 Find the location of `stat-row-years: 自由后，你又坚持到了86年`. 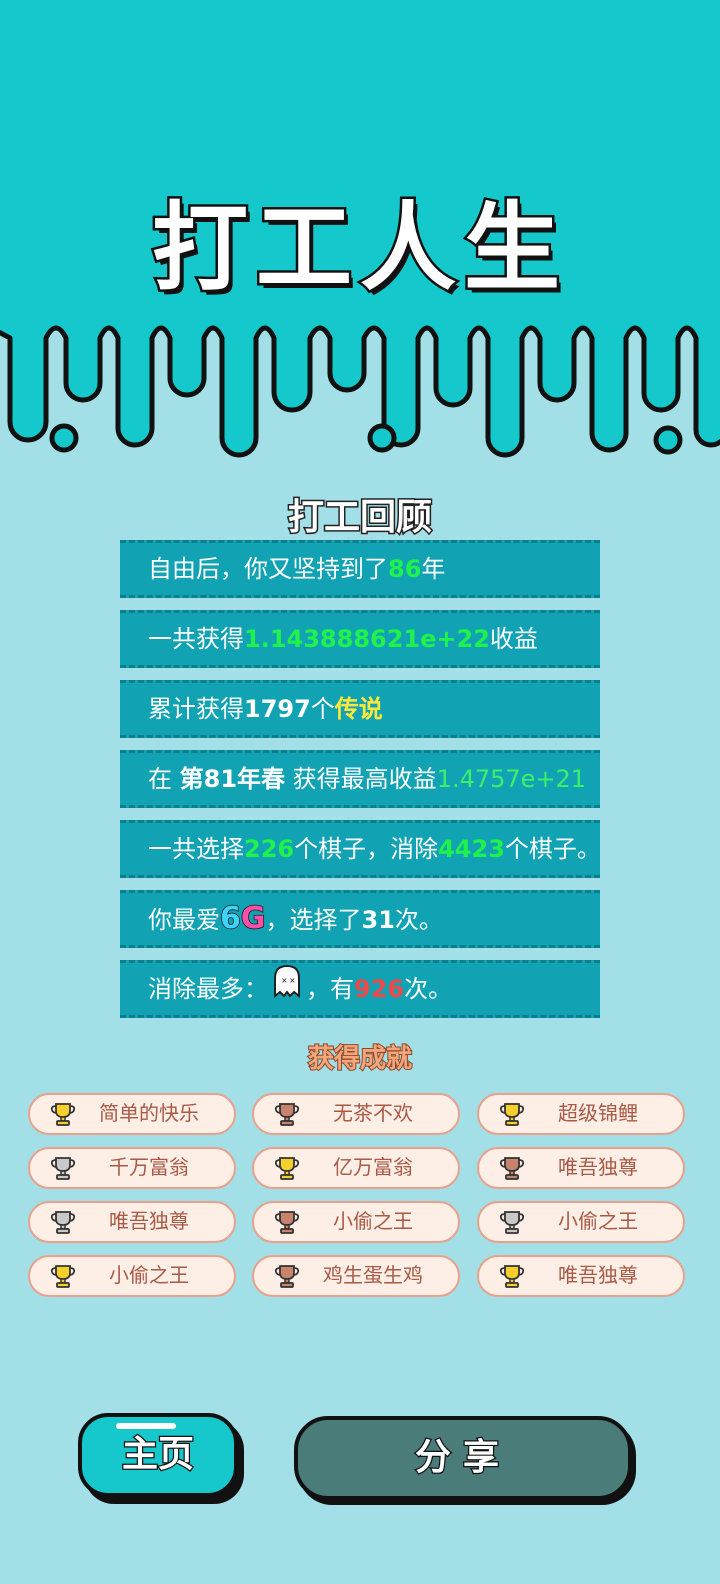

stat-row-years: 自由后，你又坚持到了86年 is located at coordinates (360, 569).